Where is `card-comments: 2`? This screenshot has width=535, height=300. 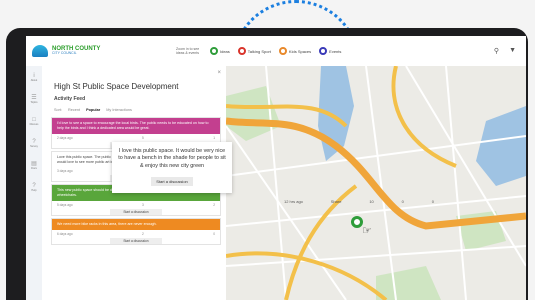
card-comments: 2 is located at coordinates (214, 205).